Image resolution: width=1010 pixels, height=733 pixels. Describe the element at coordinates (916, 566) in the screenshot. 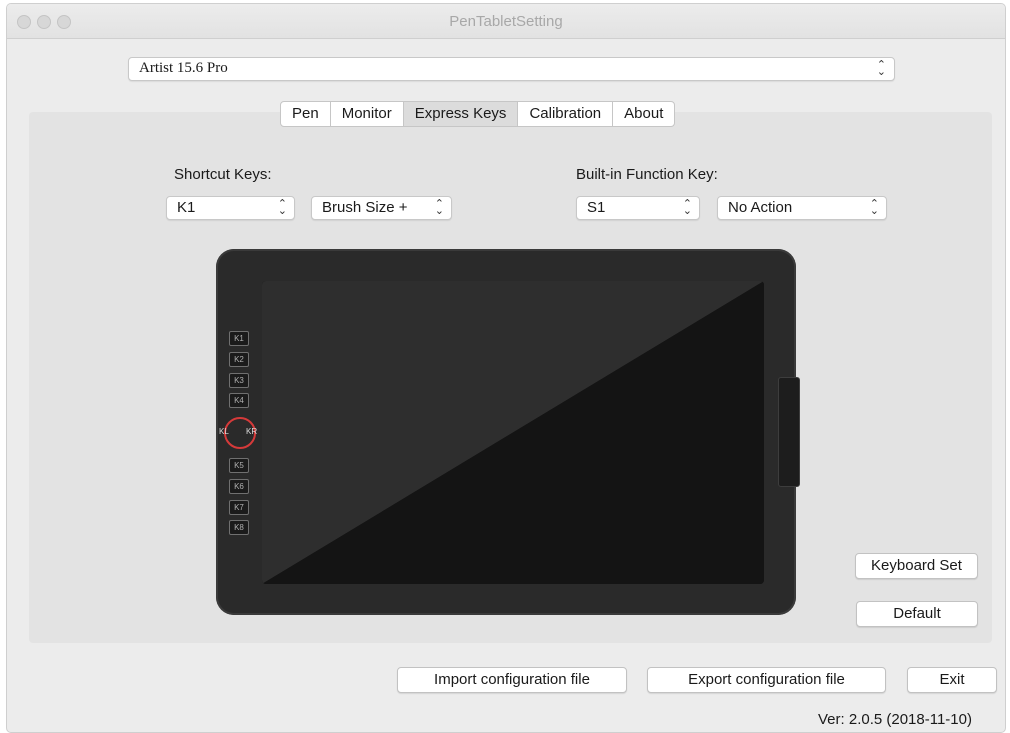

I see `keyboard-set-button: Keyboard Set` at that location.